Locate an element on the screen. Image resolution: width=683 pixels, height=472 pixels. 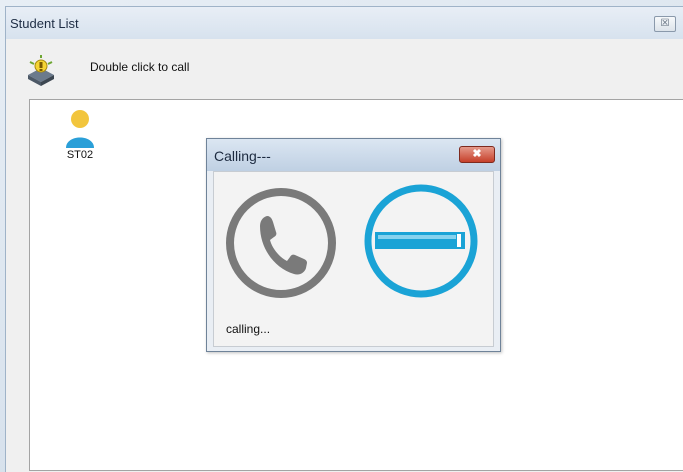
dialog-close-button: ✖ is located at coordinates (477, 154).